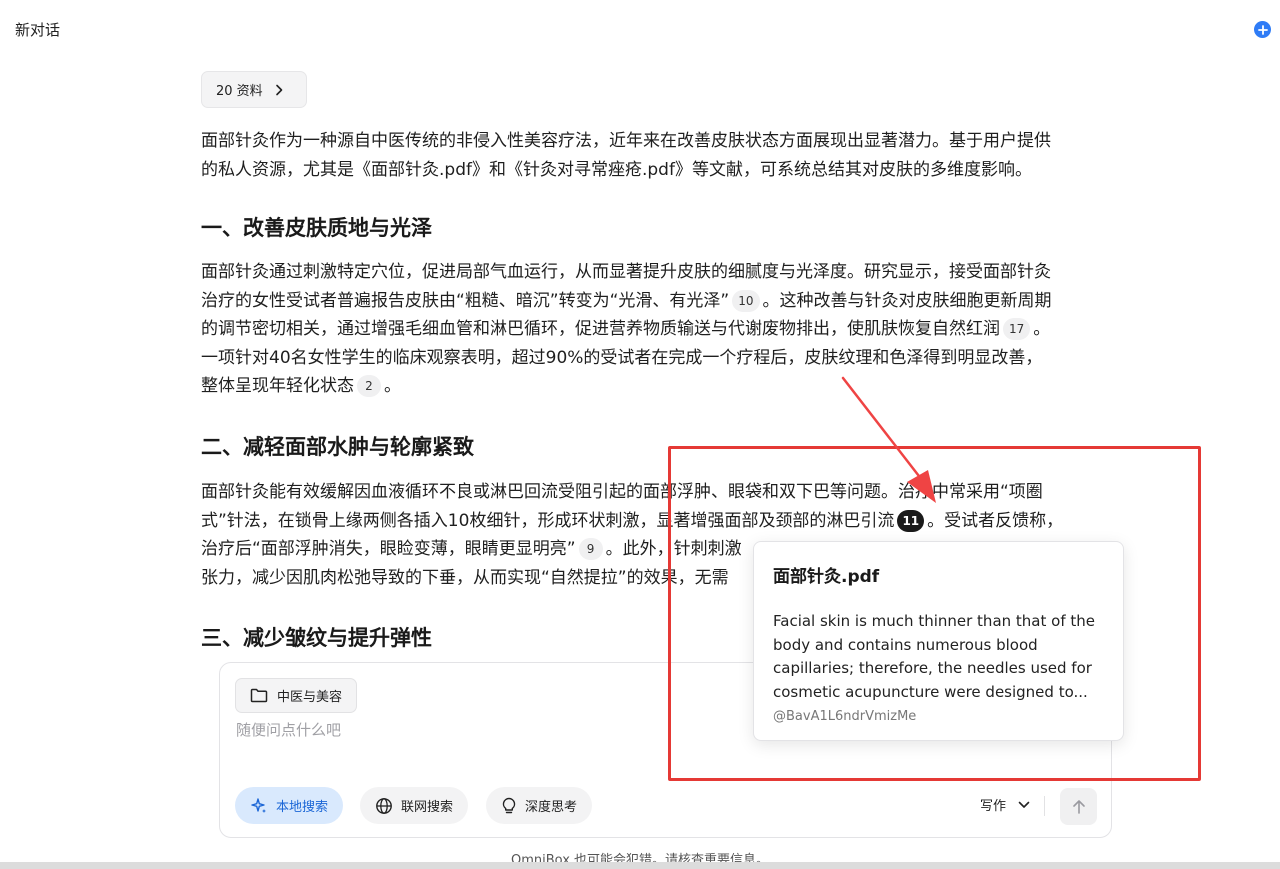 The height and width of the screenshot is (869, 1280). I want to click on sources-button: 20 资料, so click(254, 89).